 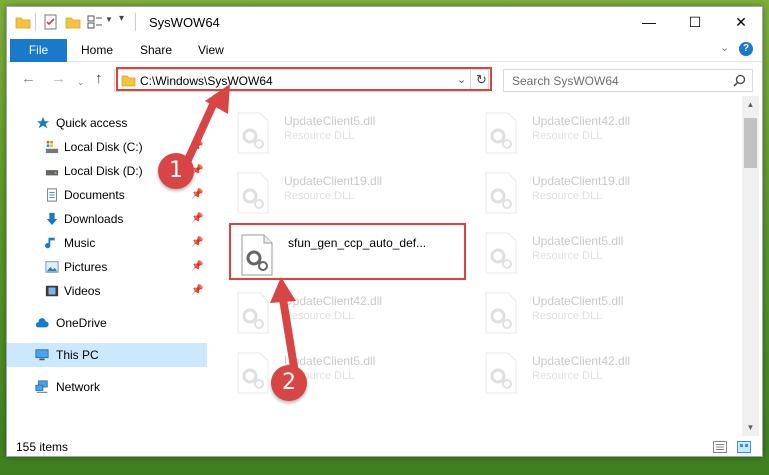 I want to click on drive-icon, so click(x=52, y=173).